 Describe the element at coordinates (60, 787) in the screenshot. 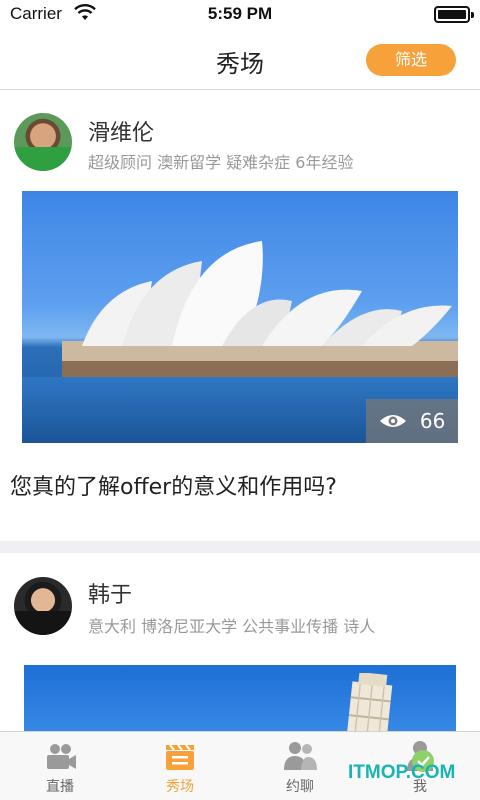

I see `tab-label: 直播` at that location.